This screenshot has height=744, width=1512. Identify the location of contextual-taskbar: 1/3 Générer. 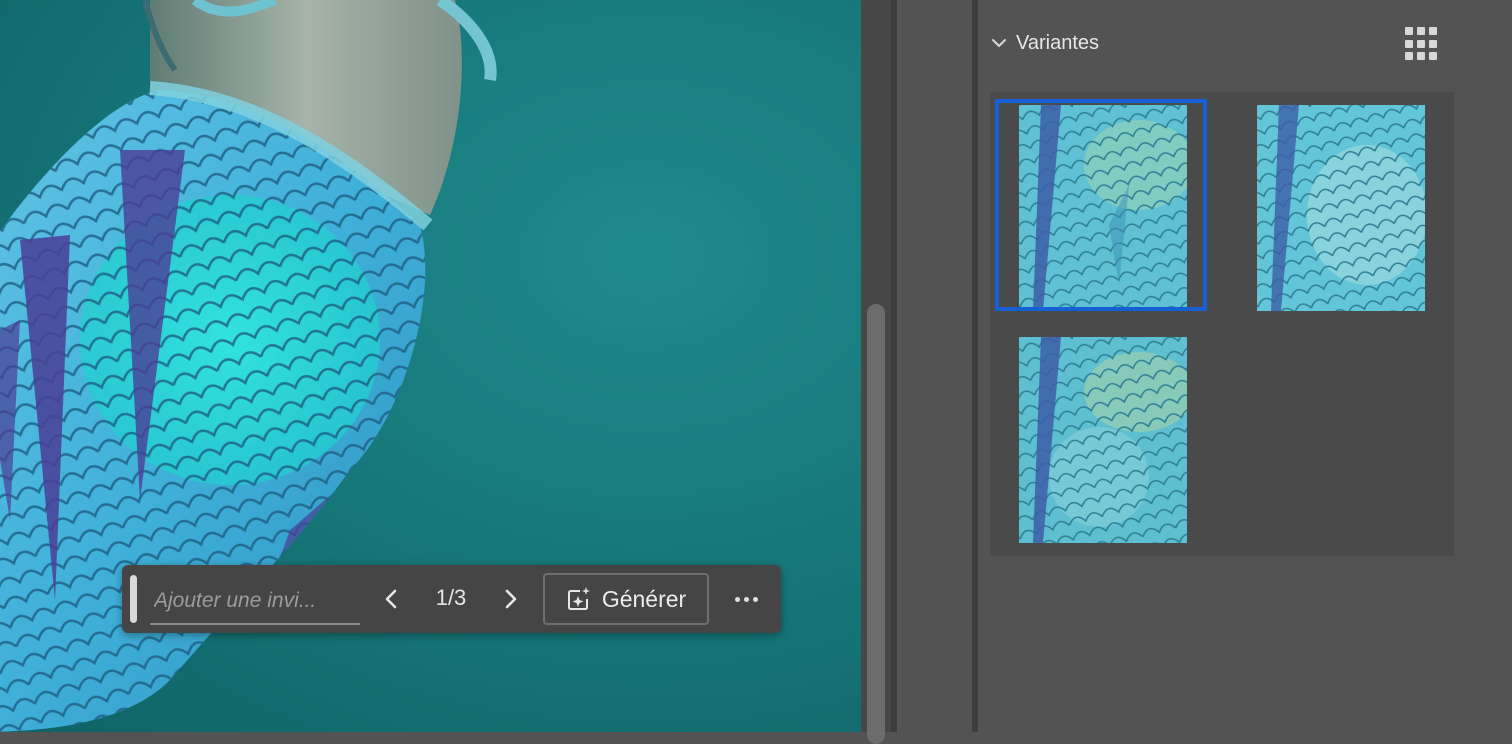
(451, 599).